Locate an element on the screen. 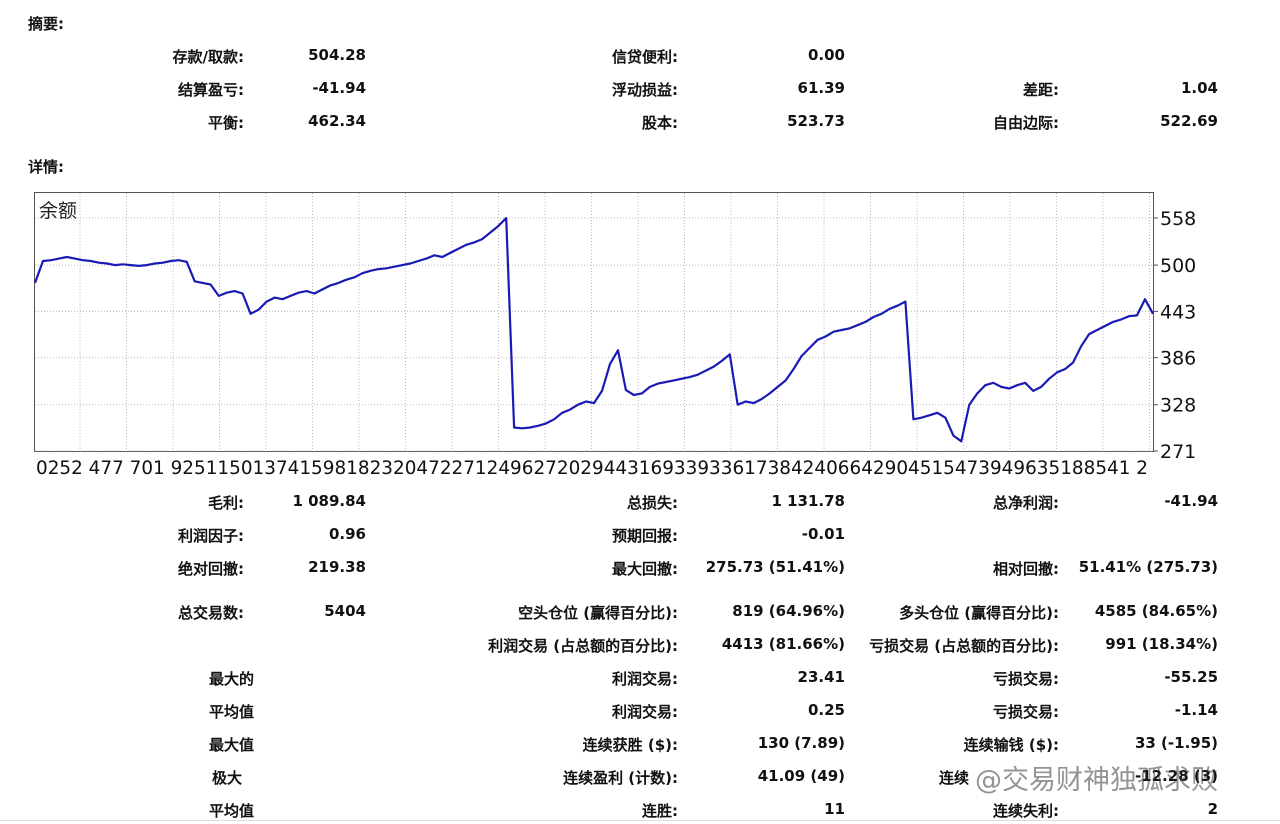 This screenshot has height=824, width=1280. y-tick-label: 328 is located at coordinates (1178, 406).